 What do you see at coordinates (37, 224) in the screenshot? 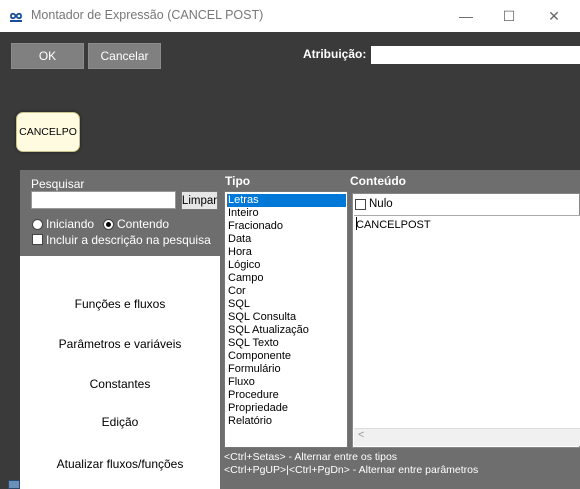
I see `radio-starting` at bounding box center [37, 224].